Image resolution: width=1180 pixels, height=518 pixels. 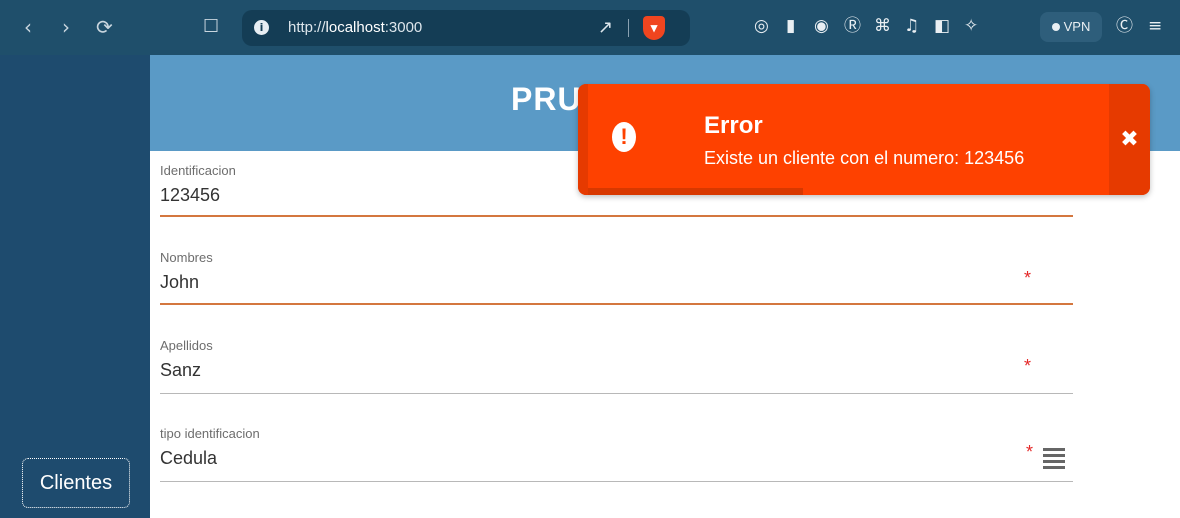 What do you see at coordinates (971, 26) in the screenshot?
I see `leo-star-icon: ✧` at bounding box center [971, 26].